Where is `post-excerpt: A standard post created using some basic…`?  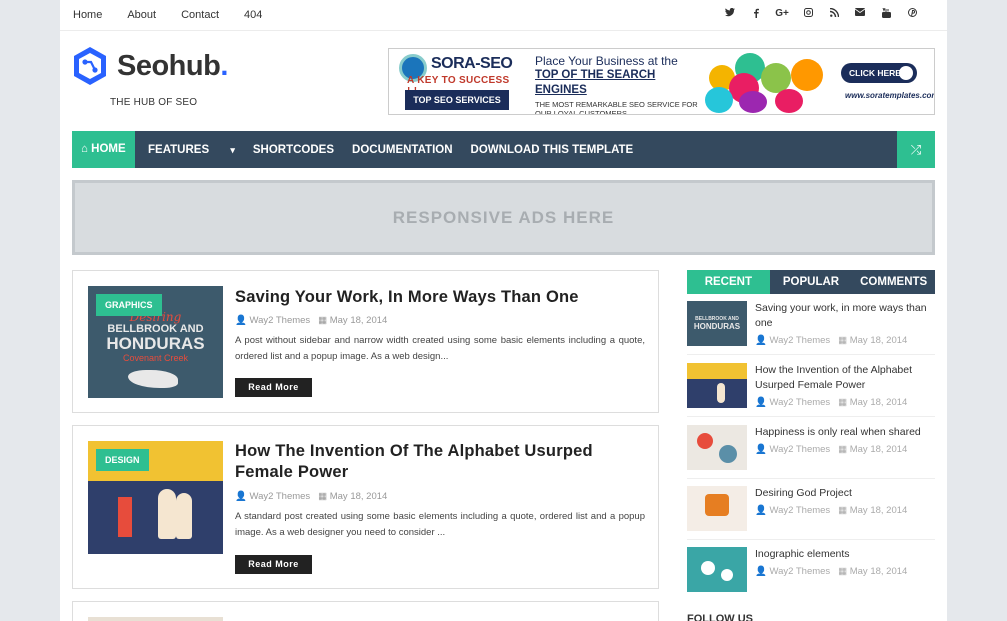 post-excerpt: A standard post created using some basic… is located at coordinates (440, 524).